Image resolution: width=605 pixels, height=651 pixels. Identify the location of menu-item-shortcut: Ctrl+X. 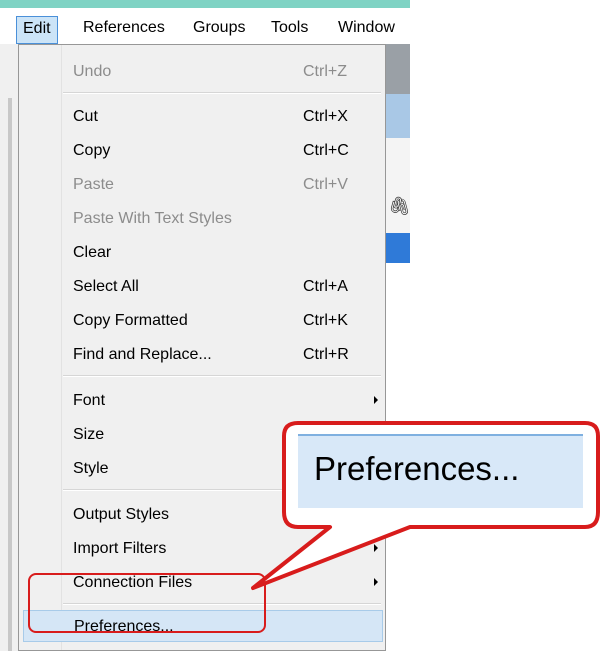
(325, 116).